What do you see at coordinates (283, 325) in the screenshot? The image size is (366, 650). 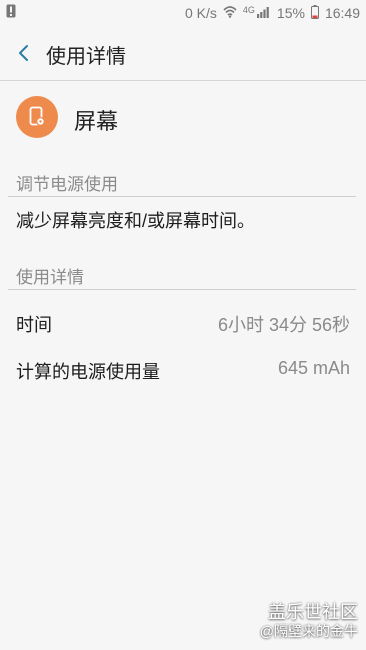 I see `time-value: 6小时 34分 56秒` at bounding box center [283, 325].